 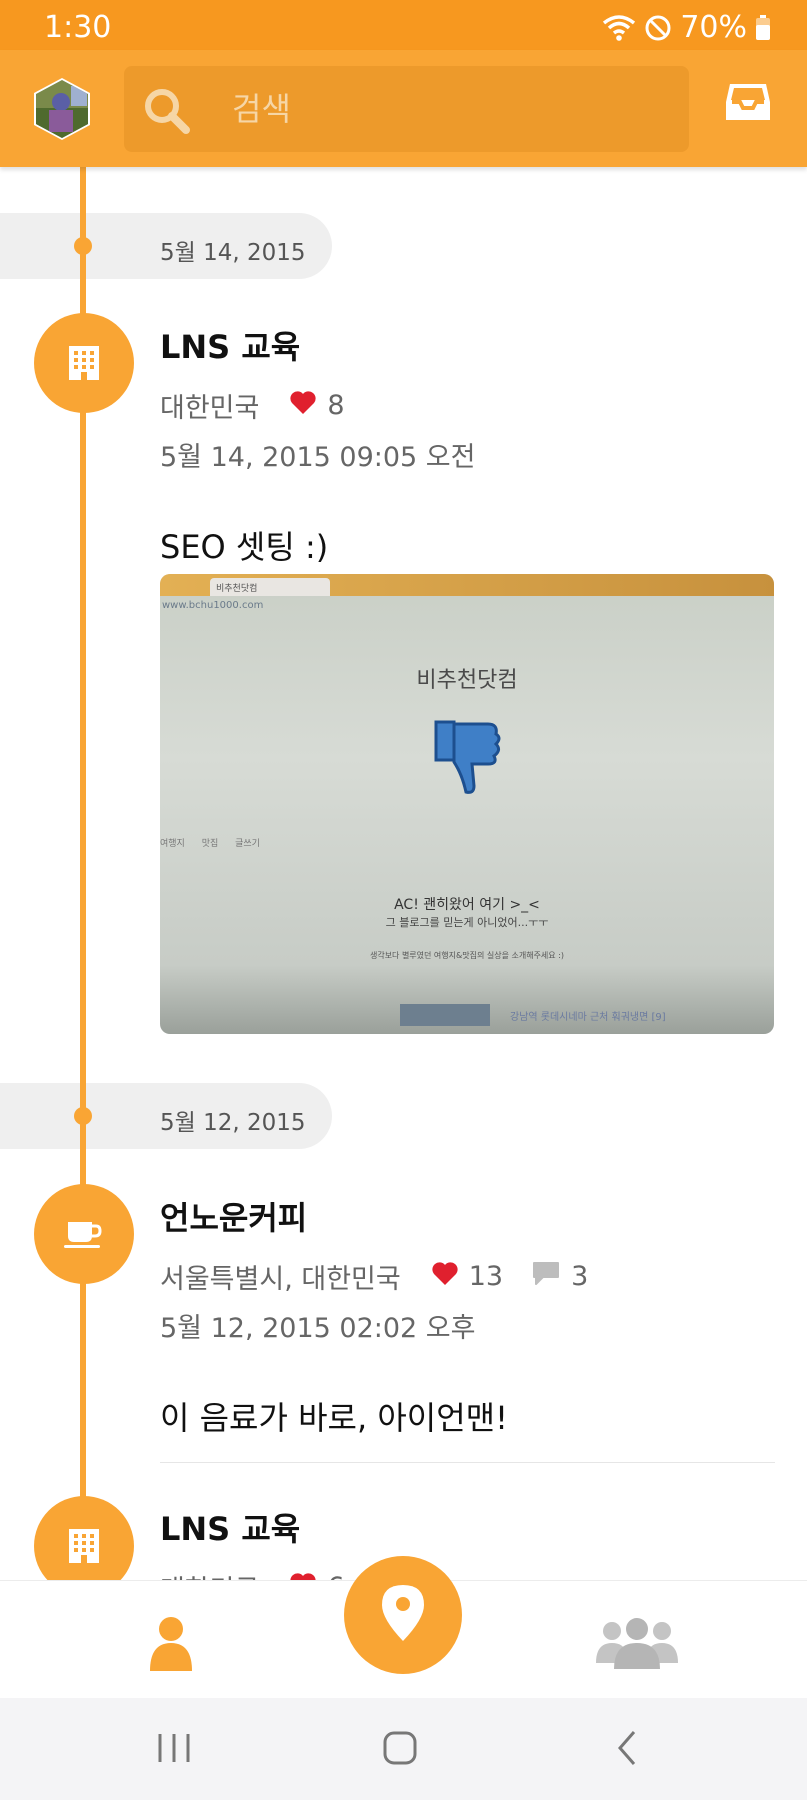 I want to click on post-timestamp: 5월 12, 2015 02:02 오후, so click(x=318, y=1328).